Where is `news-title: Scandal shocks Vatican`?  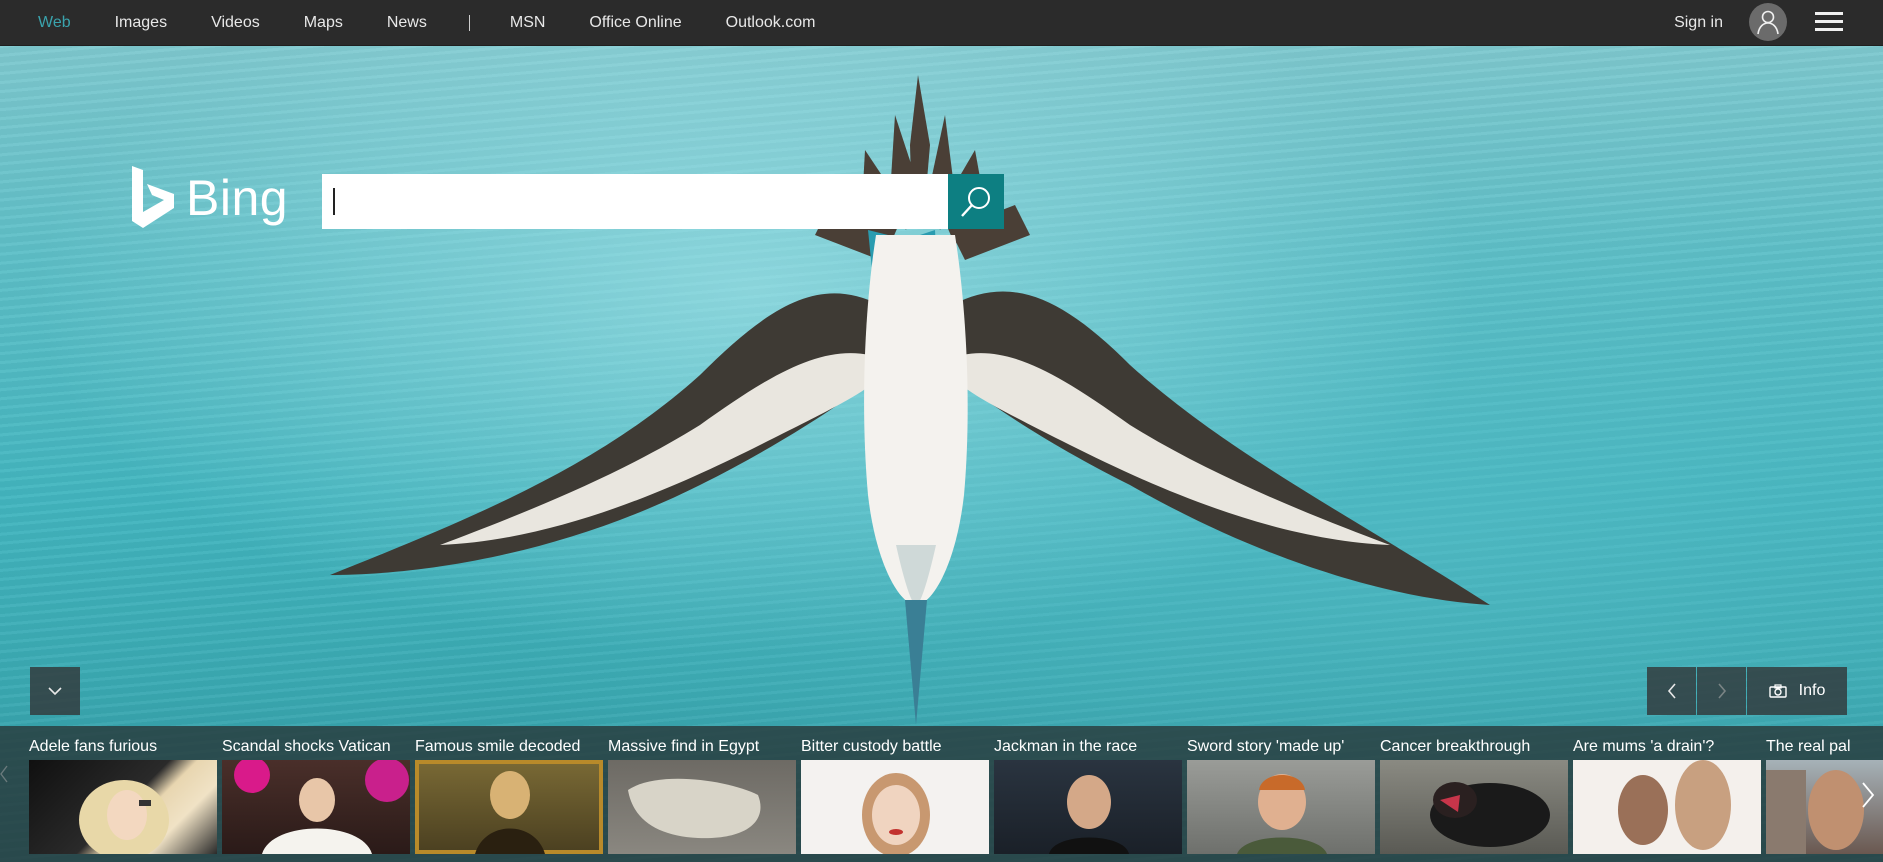 news-title: Scandal shocks Vatican is located at coordinates (306, 746).